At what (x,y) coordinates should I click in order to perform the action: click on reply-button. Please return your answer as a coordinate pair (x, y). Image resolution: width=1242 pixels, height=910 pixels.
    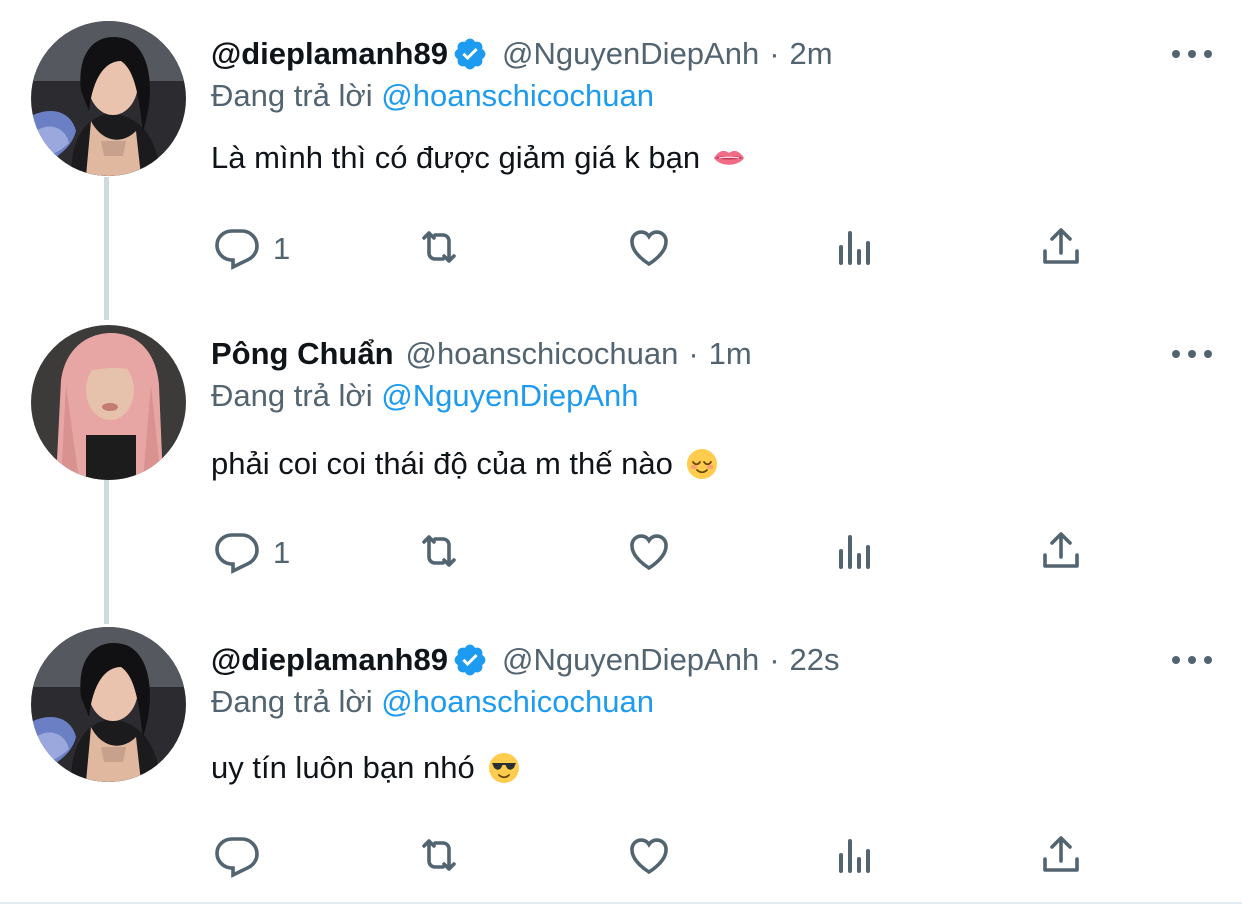
    Looking at the image, I should click on (243, 857).